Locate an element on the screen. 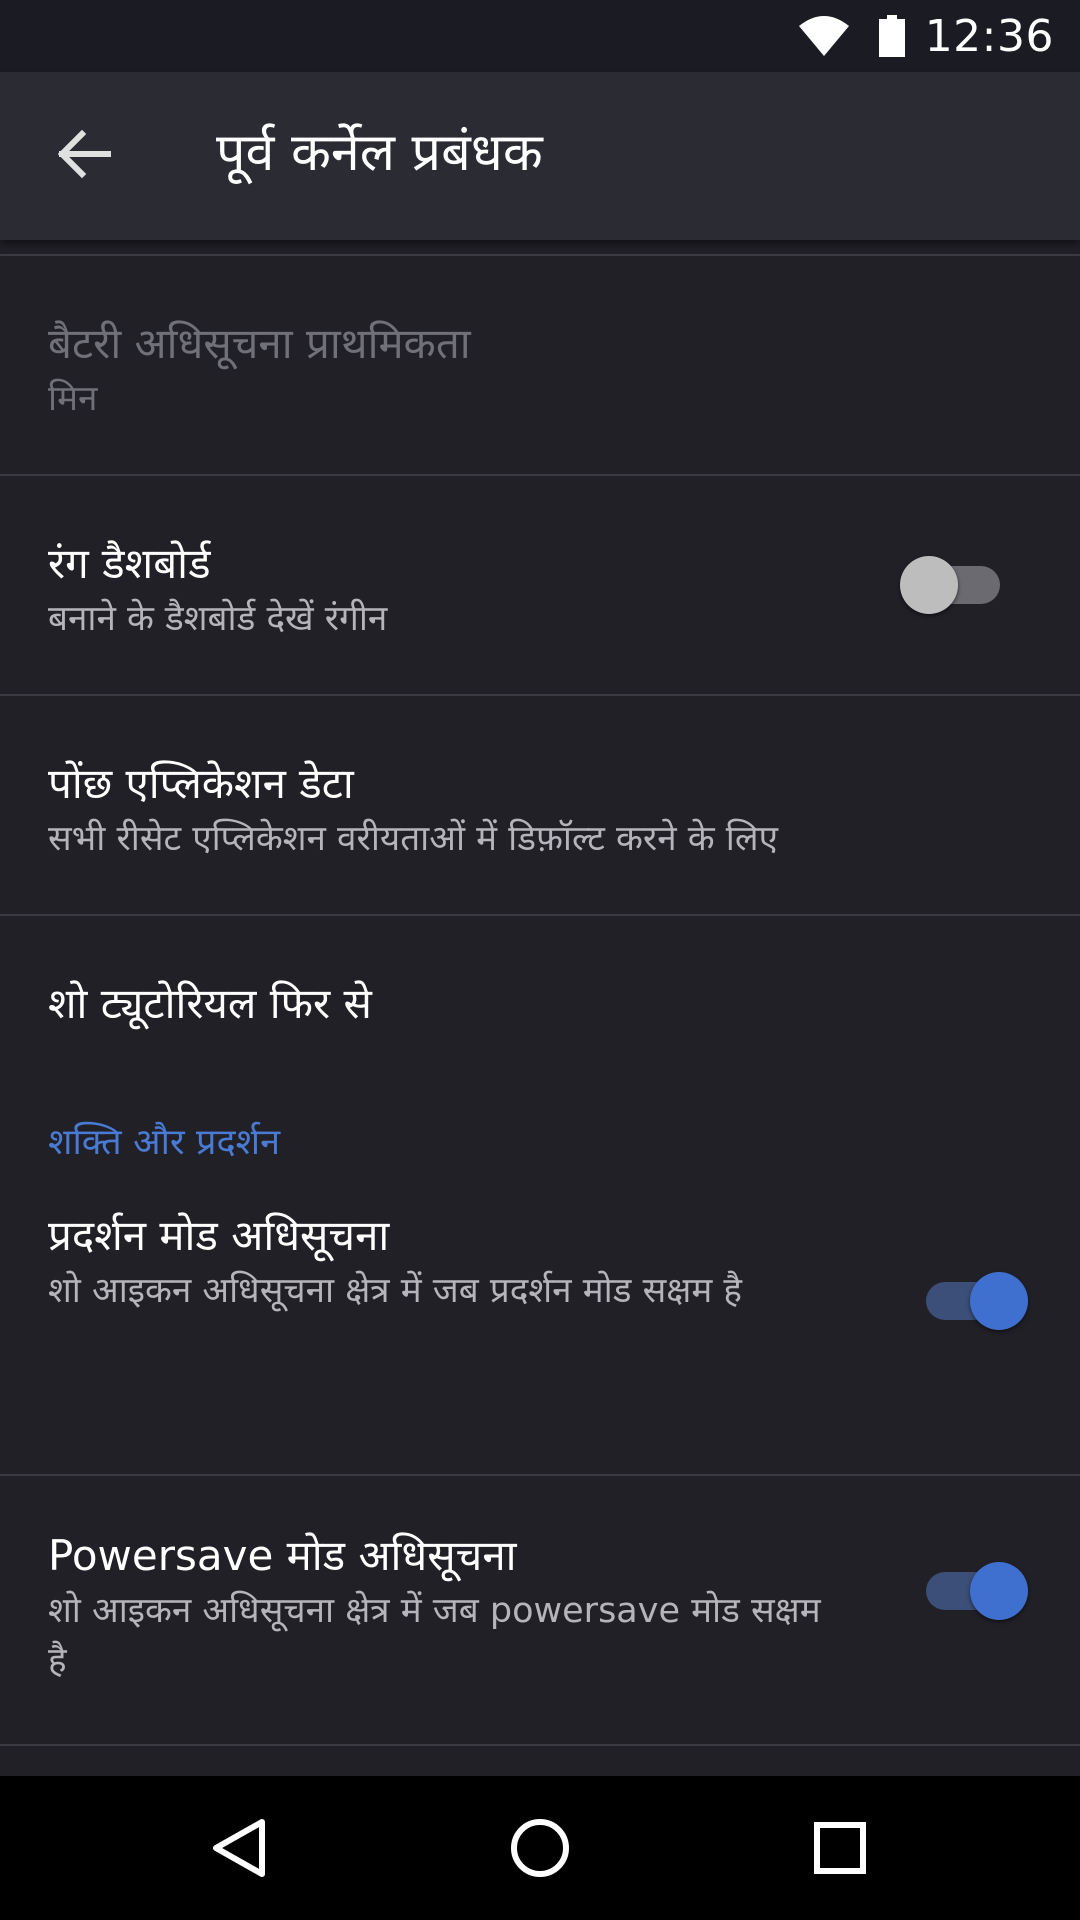 The height and width of the screenshot is (1920, 1080). status-bar: 12:36 is located at coordinates (540, 36).